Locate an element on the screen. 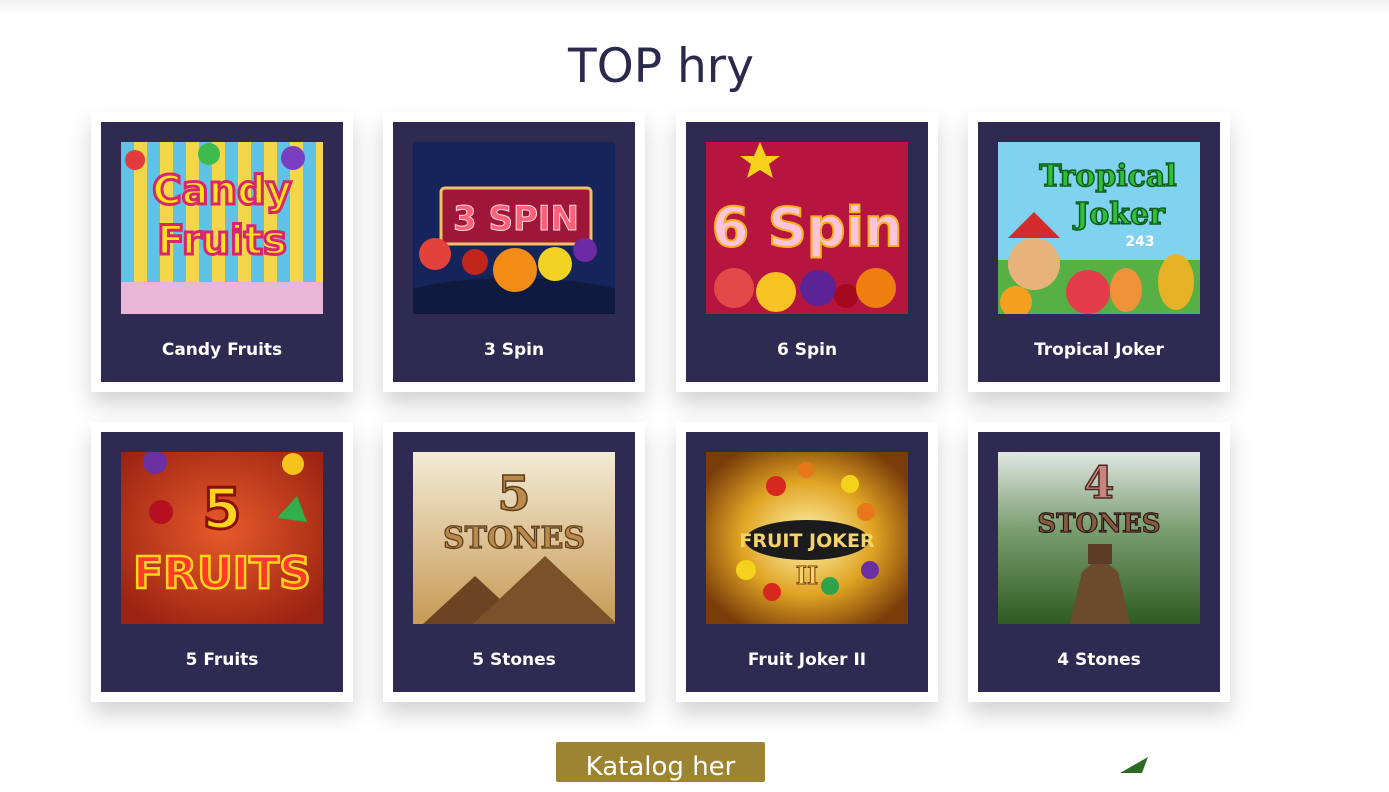 This screenshot has height=792, width=1389. game-title: Tropical Joker is located at coordinates (1099, 350).